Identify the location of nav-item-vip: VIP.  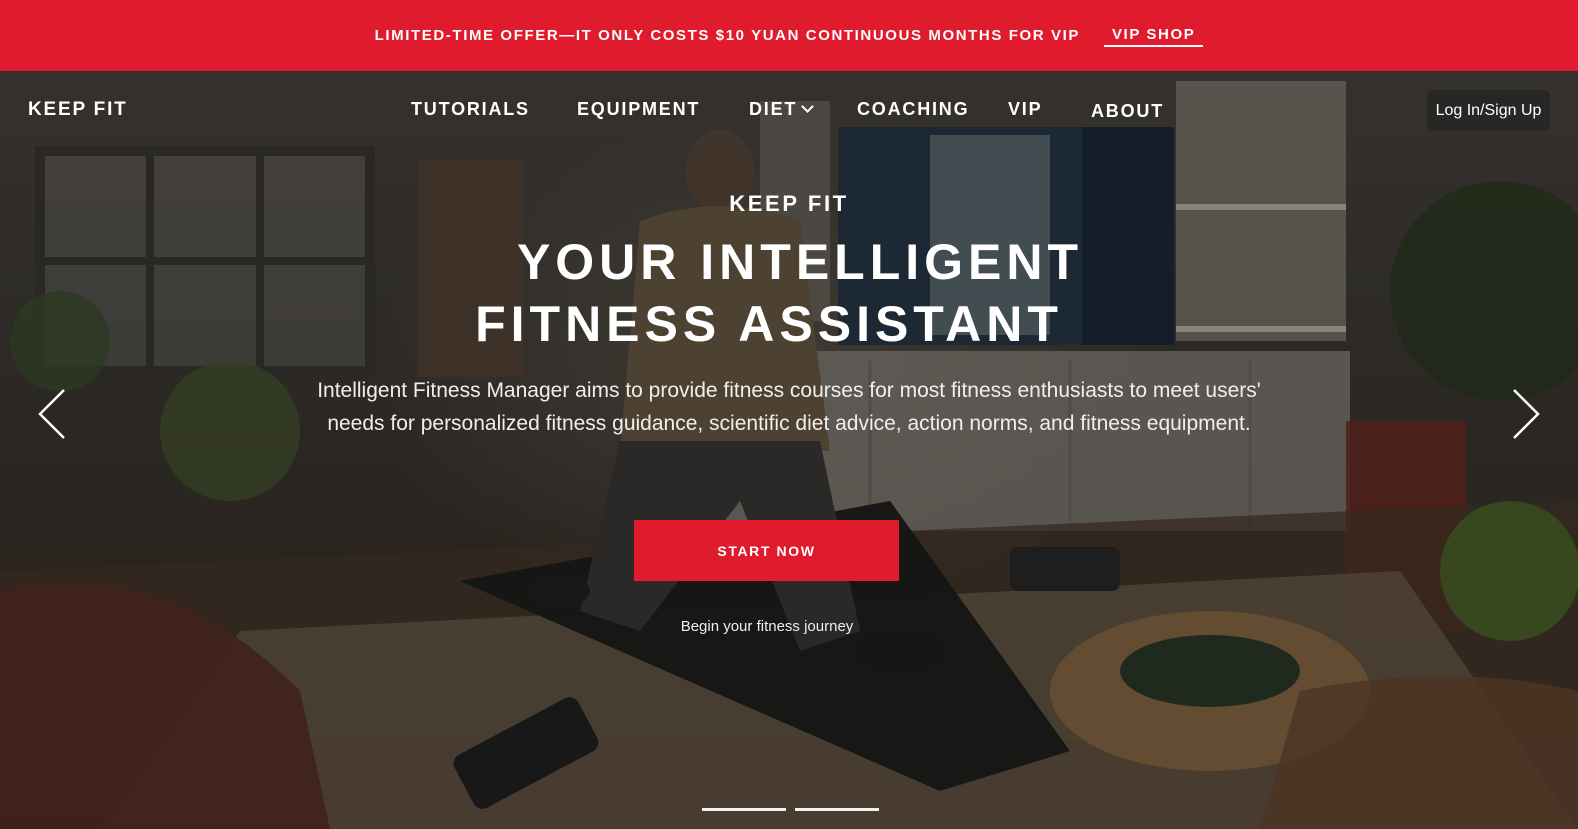
(1025, 109).